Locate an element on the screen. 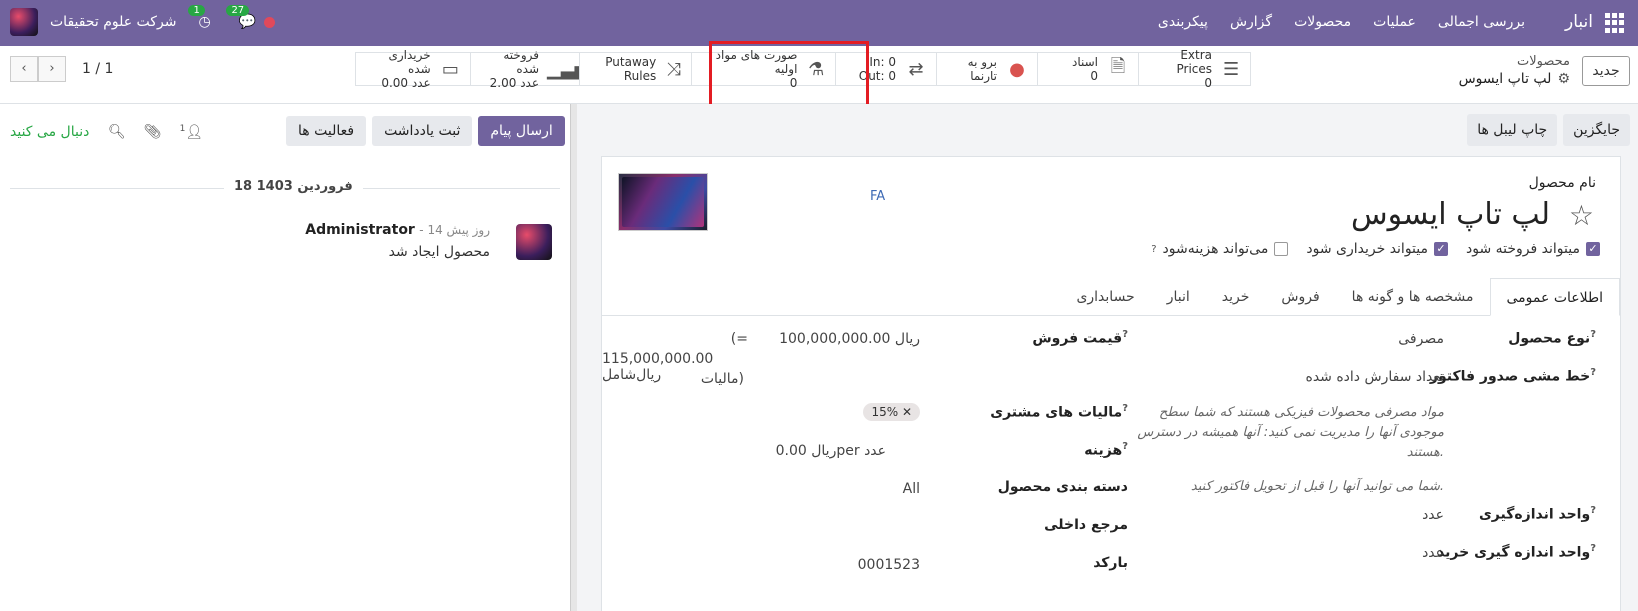 Image resolution: width=1638 pixels, height=611 pixels. smart-button-bom: ⚗ صورت های مواد اولیه 0 is located at coordinates (763, 69).